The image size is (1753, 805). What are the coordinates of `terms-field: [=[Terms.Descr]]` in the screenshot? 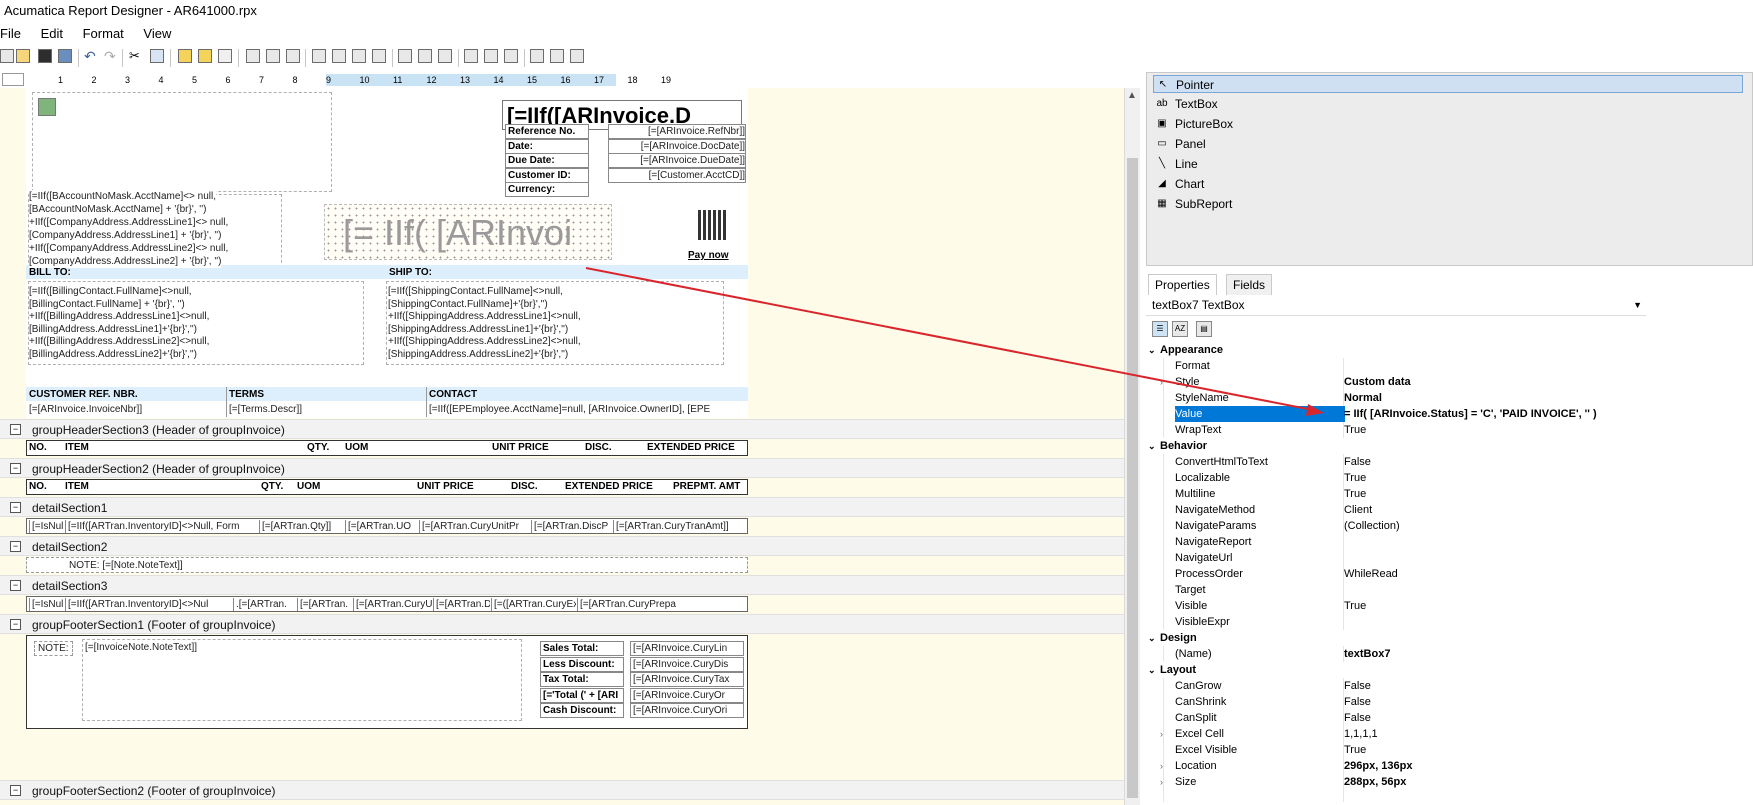 It's located at (324, 409).